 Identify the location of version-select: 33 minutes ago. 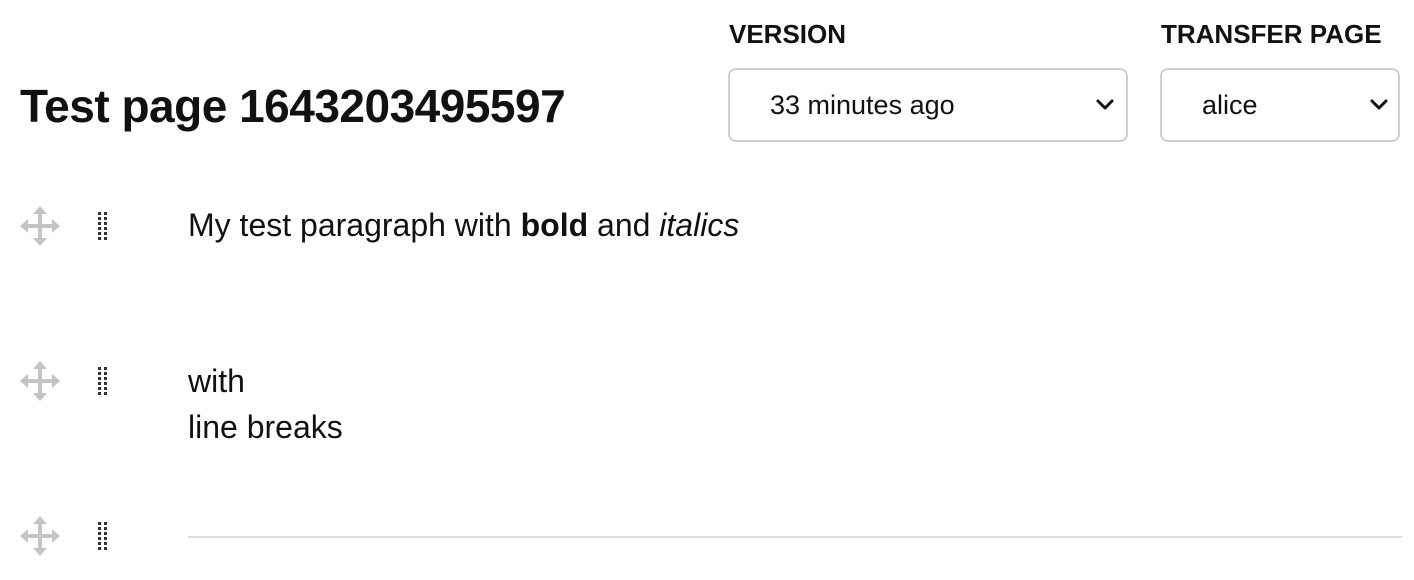
(928, 105).